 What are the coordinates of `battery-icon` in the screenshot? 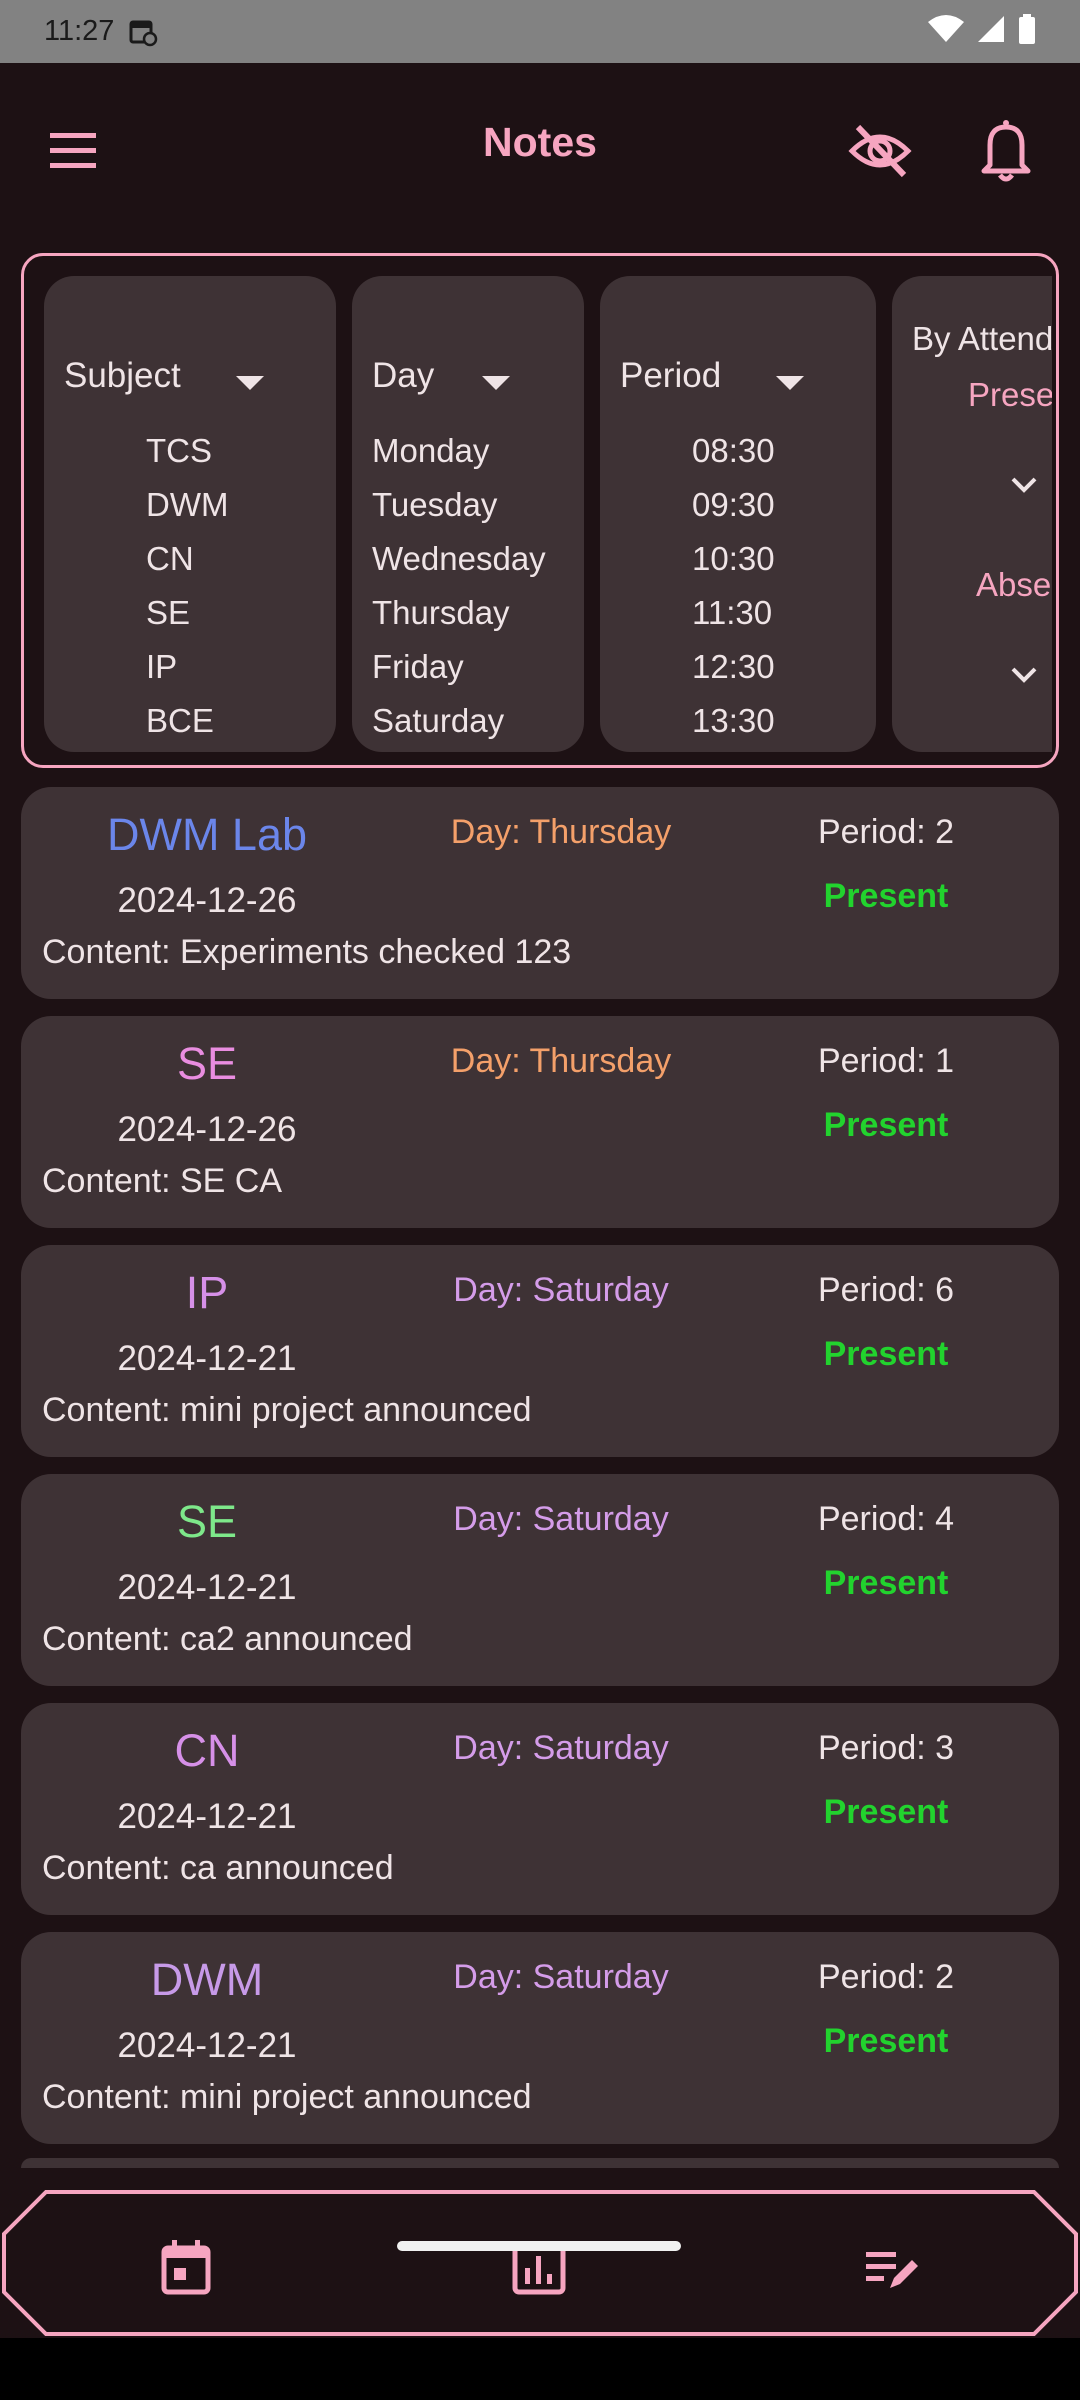 It's located at (1027, 29).